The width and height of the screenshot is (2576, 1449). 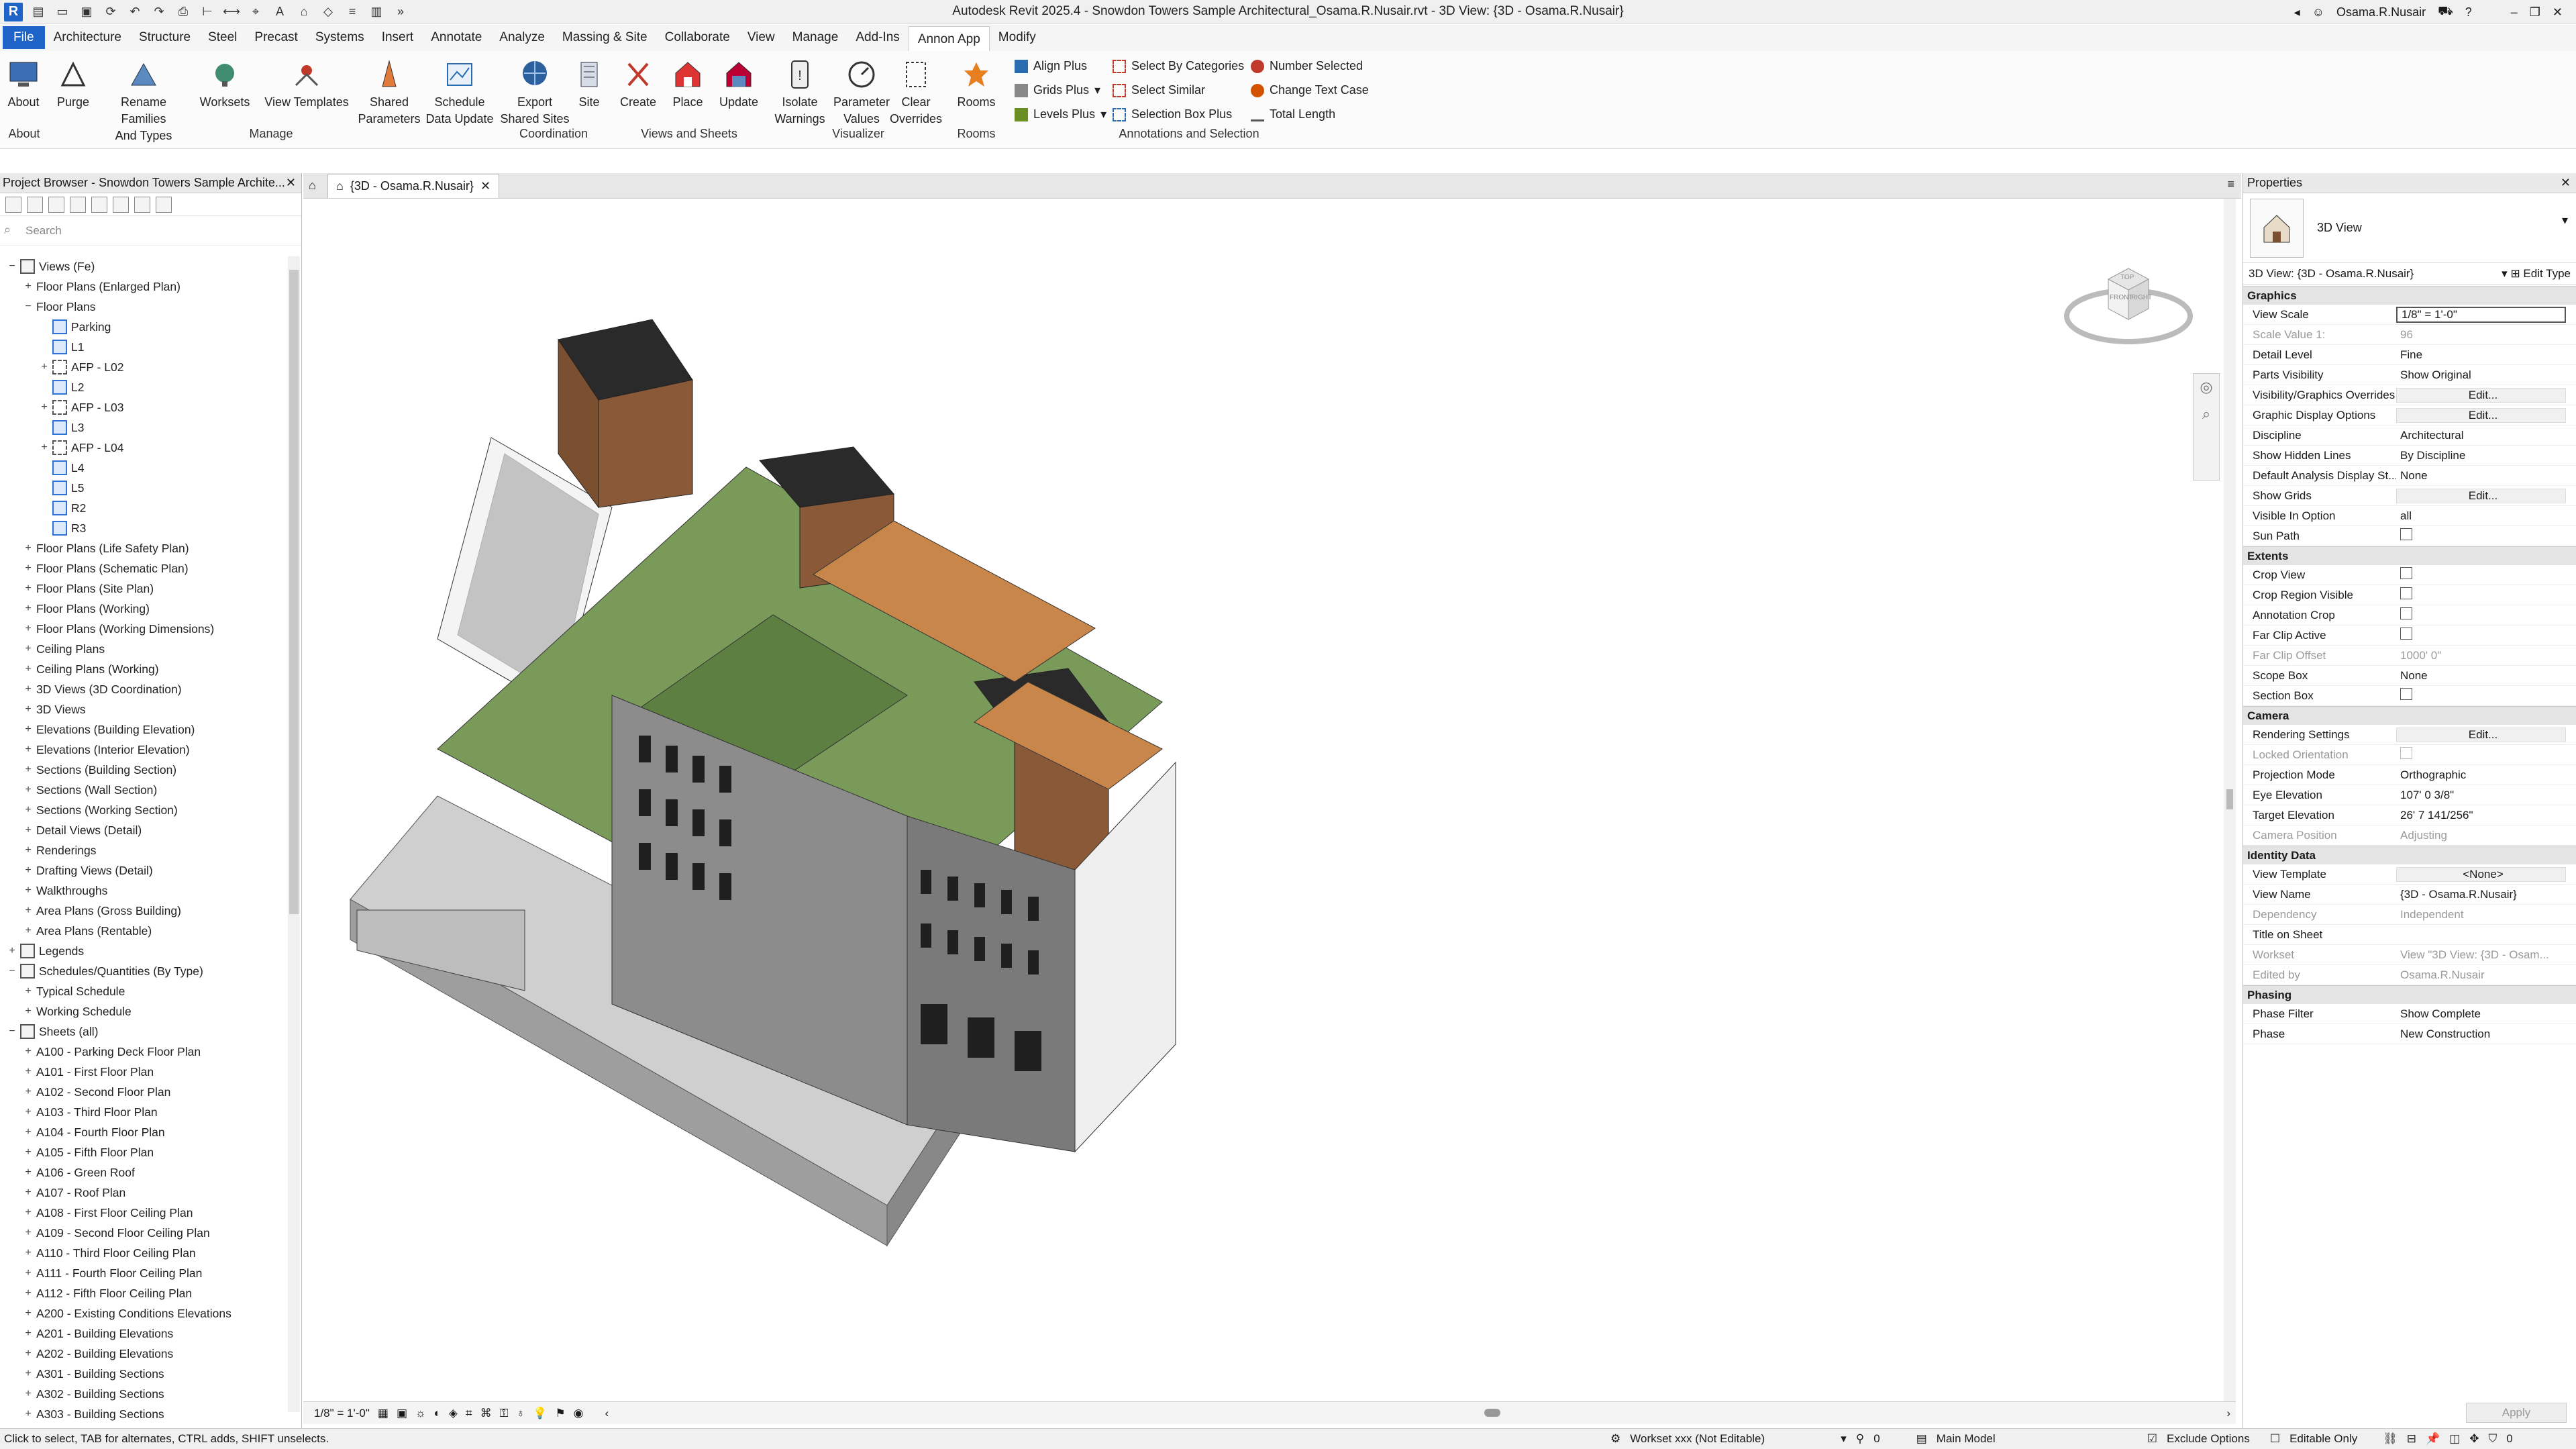 I want to click on apply-button: Apply, so click(x=2516, y=1413).